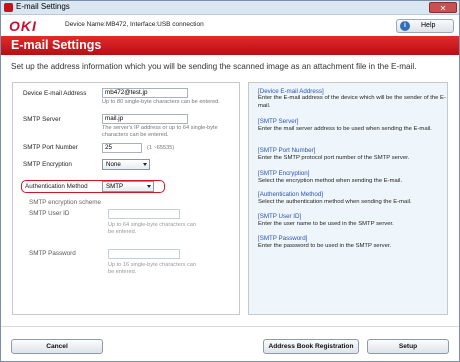 This screenshot has height=362, width=460. What do you see at coordinates (291, 91) in the screenshot?
I see `desc-heading: [Device E-mail Address]` at bounding box center [291, 91].